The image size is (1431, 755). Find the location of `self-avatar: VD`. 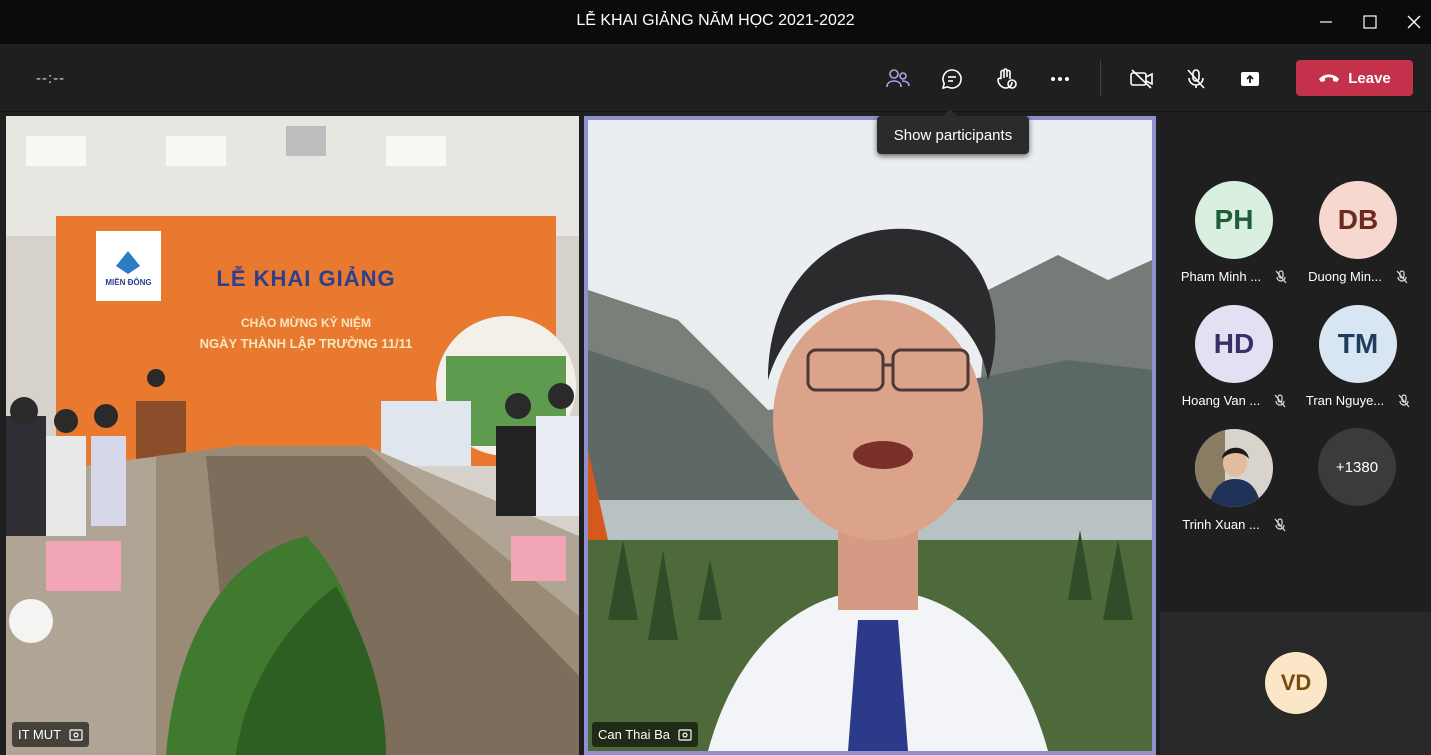

self-avatar: VD is located at coordinates (1296, 683).